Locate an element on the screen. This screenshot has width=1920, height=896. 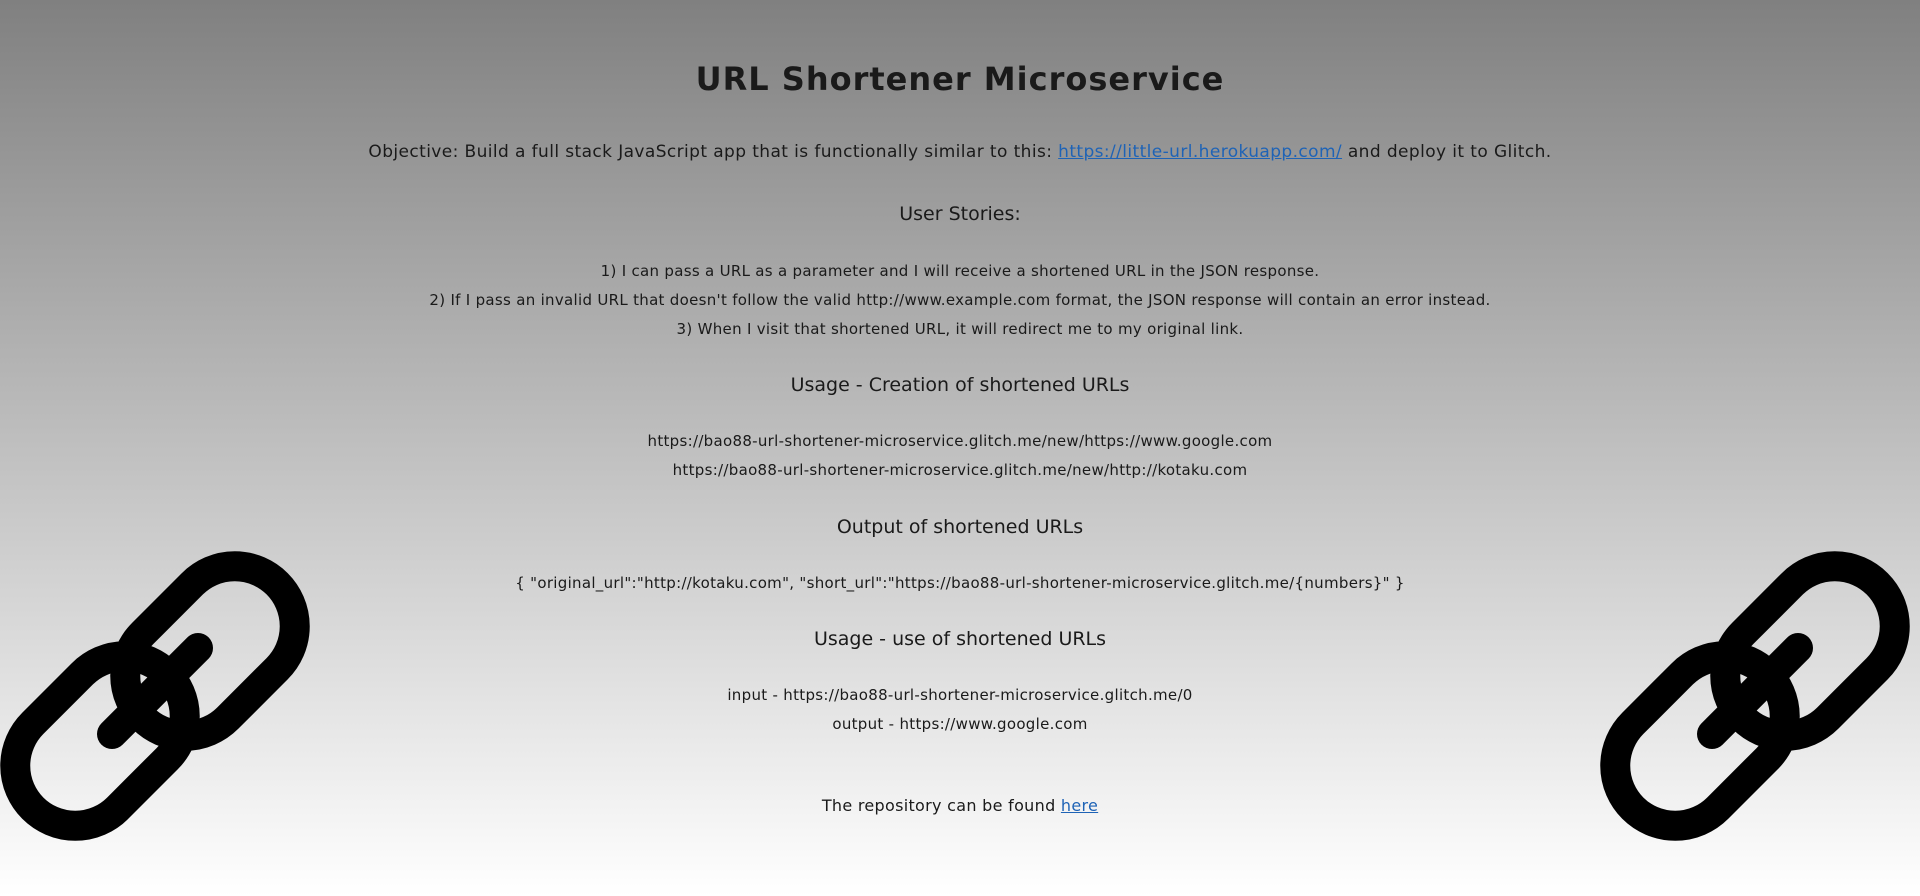
repository-prefix: The repository can be found is located at coordinates (938, 805).